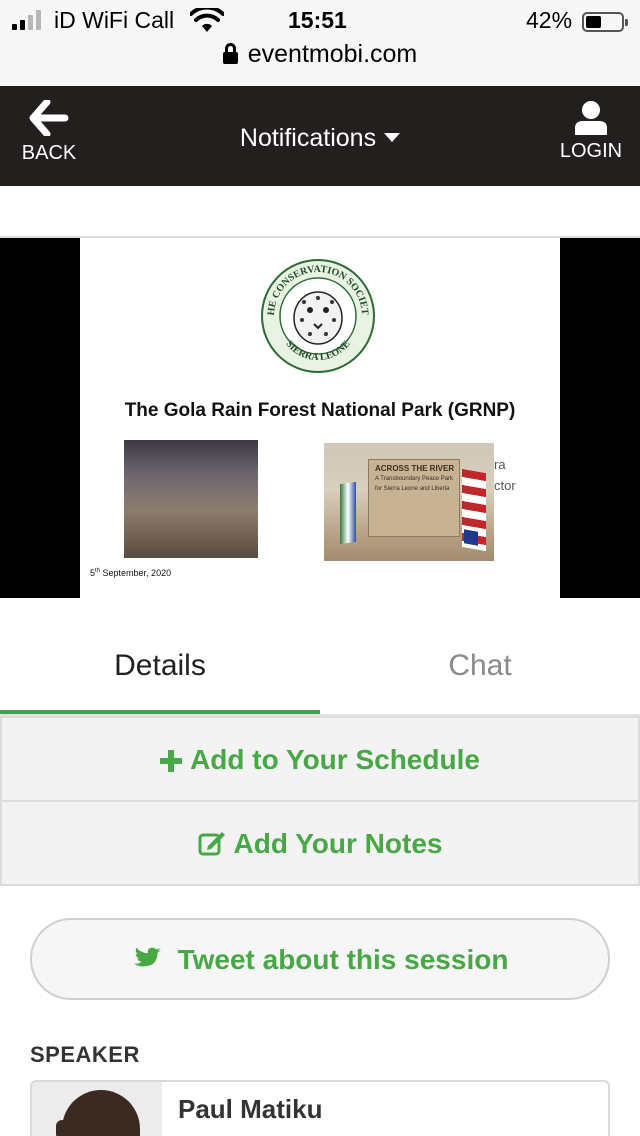 The height and width of the screenshot is (1136, 640). What do you see at coordinates (160, 667) in the screenshot?
I see `tab-details: Details` at bounding box center [160, 667].